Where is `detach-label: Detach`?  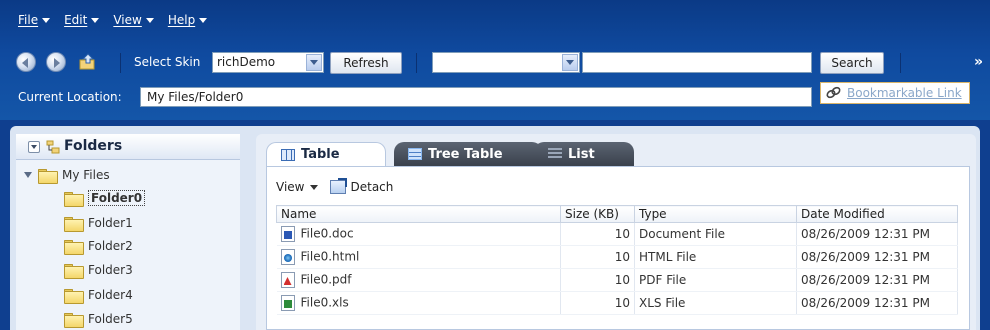
detach-label: Detach is located at coordinates (372, 187).